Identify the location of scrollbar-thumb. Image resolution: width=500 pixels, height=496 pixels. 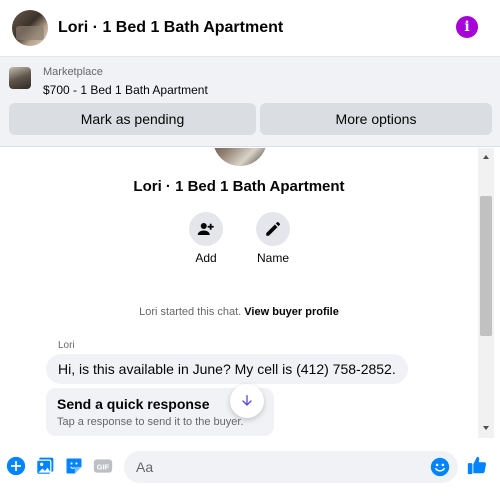
(486, 266).